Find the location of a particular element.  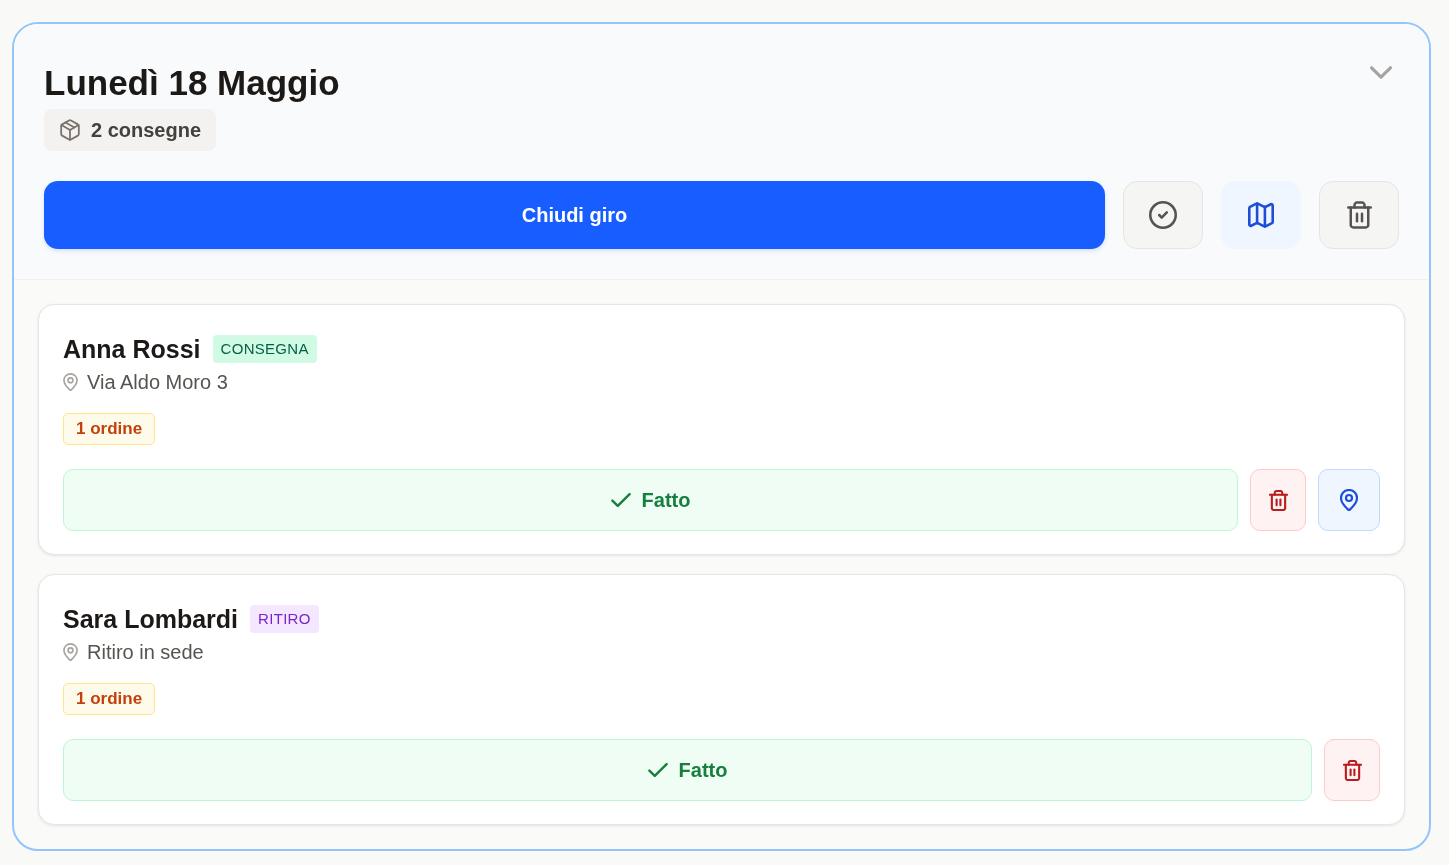

day-title: Lunedì 18 Maggio is located at coordinates (192, 83).